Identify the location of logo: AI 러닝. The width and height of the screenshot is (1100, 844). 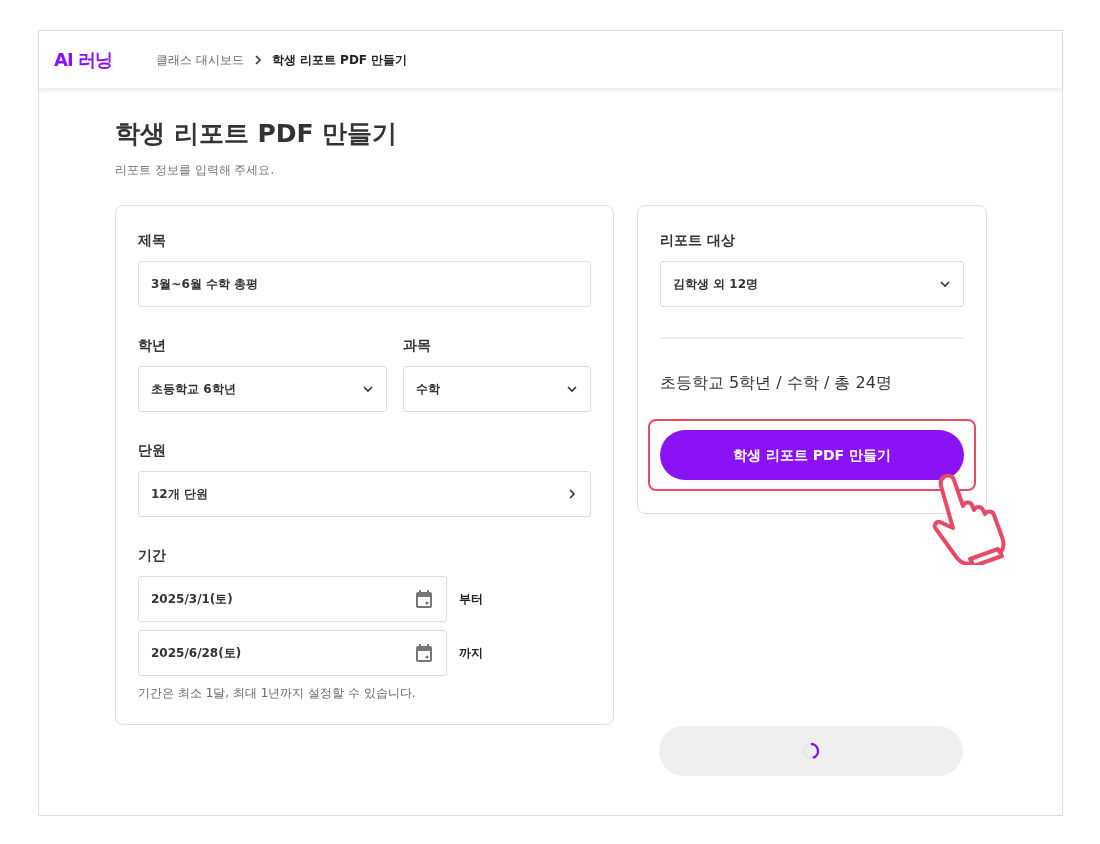
(83, 59).